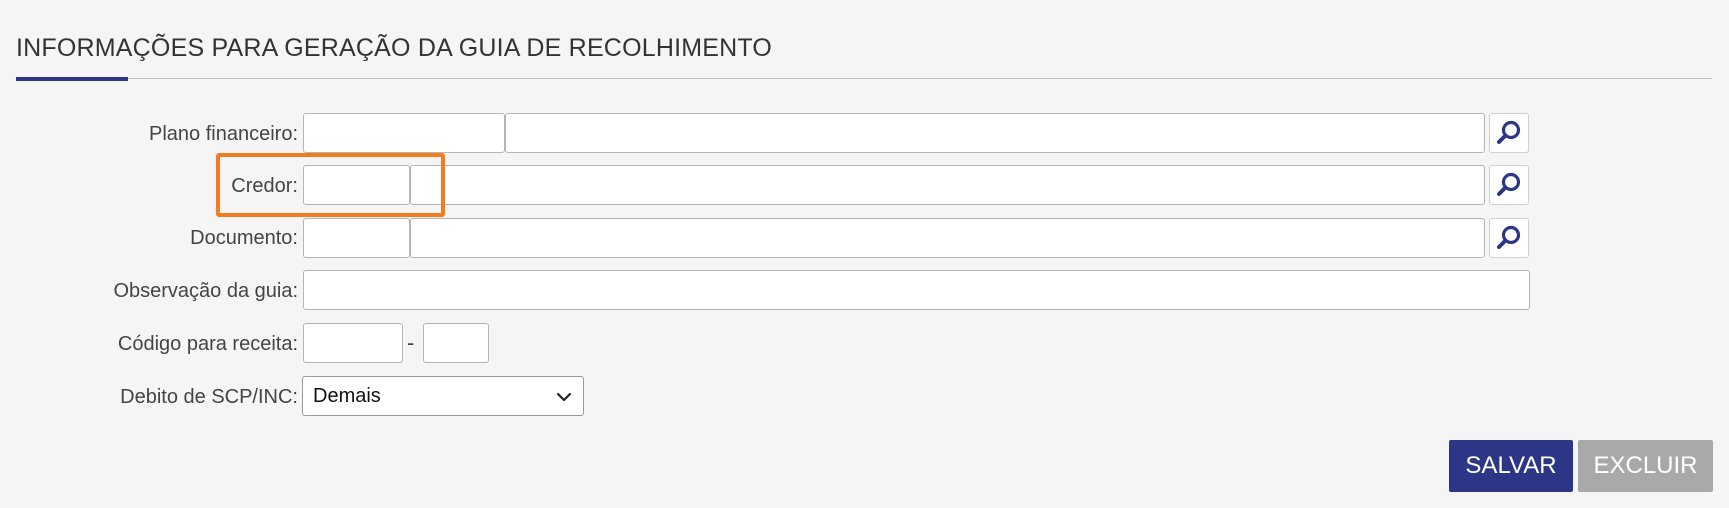 The width and height of the screenshot is (1729, 508). Describe the element at coordinates (356, 185) in the screenshot. I see `credor-code-input` at that location.